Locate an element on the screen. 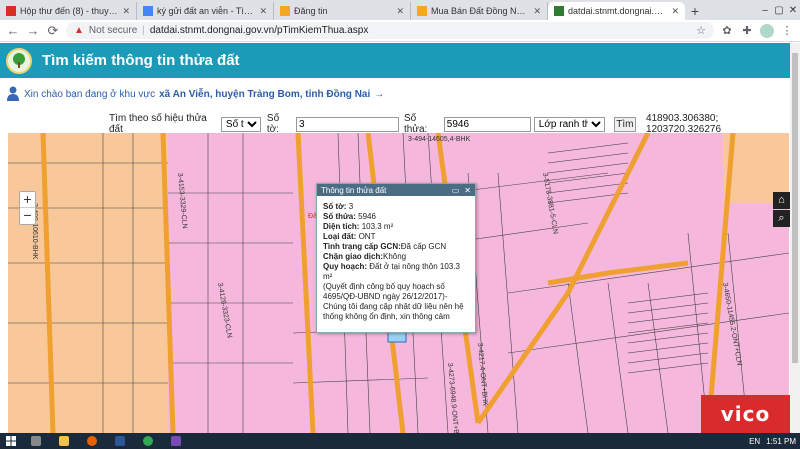 Image resolution: width=800 pixels, height=449 pixels. word-icon is located at coordinates (120, 441).